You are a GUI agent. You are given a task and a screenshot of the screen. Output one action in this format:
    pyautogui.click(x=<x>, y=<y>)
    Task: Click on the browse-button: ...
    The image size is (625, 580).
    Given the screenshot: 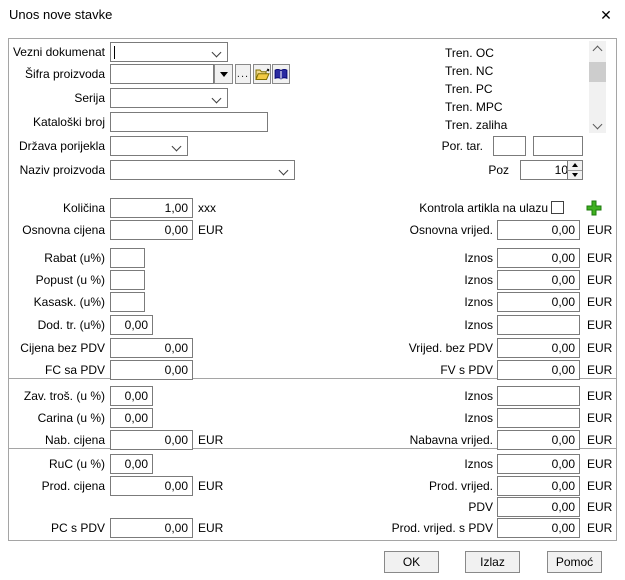 What is the action you would take?
    pyautogui.click(x=243, y=74)
    